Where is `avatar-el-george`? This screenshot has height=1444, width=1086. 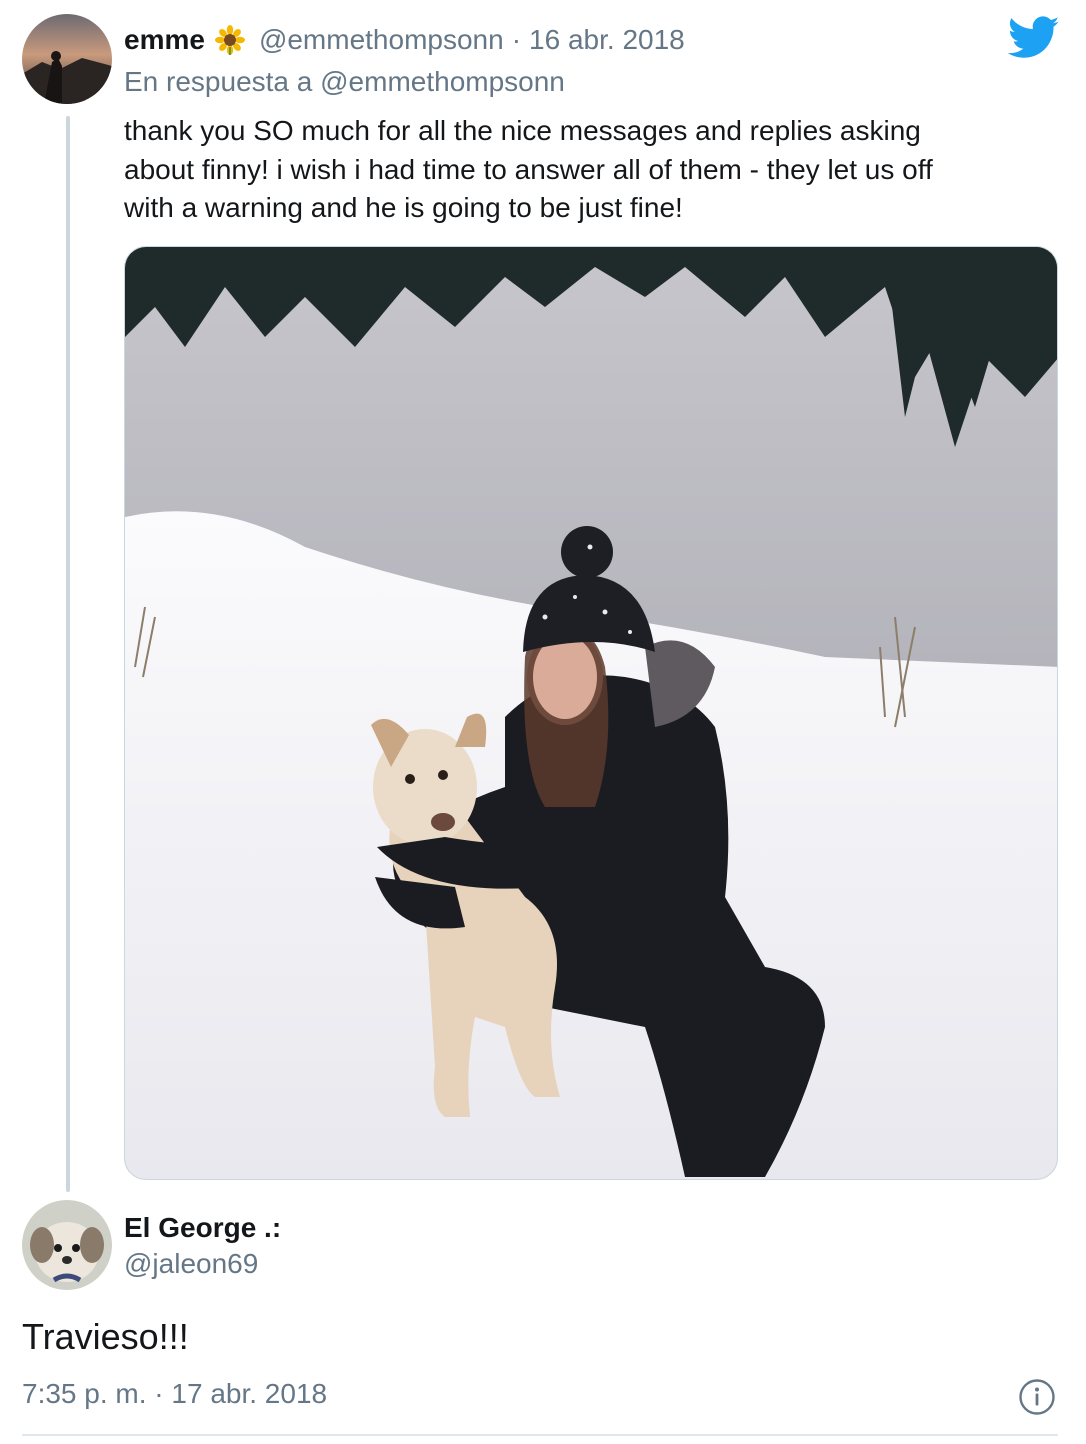
avatar-el-george is located at coordinates (67, 1245).